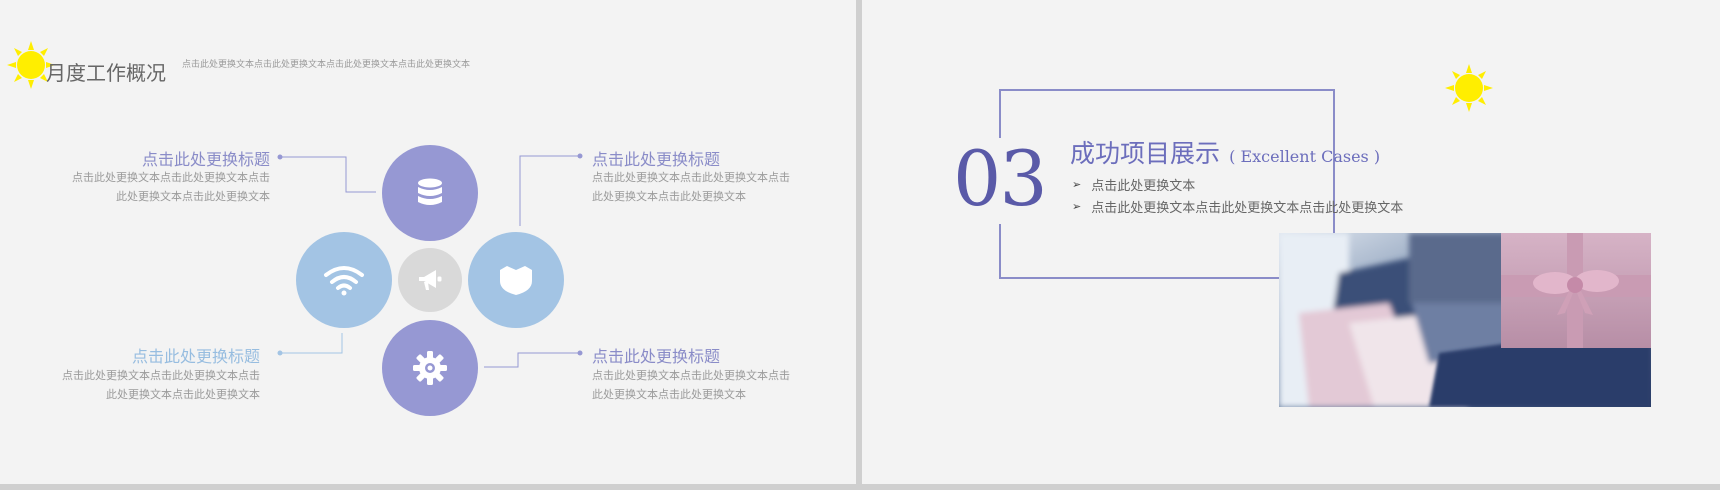 The width and height of the screenshot is (1720, 490). What do you see at coordinates (656, 356) in the screenshot?
I see `item-title-bottom-right: 点击此处更换标题` at bounding box center [656, 356].